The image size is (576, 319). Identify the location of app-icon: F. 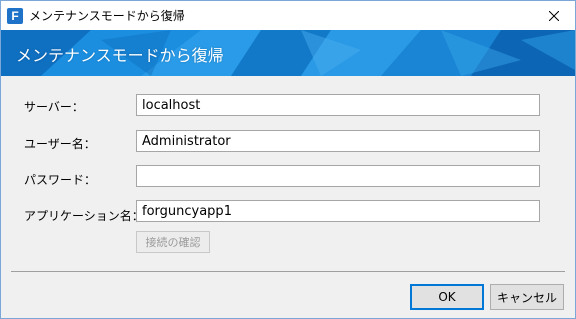
(15, 16).